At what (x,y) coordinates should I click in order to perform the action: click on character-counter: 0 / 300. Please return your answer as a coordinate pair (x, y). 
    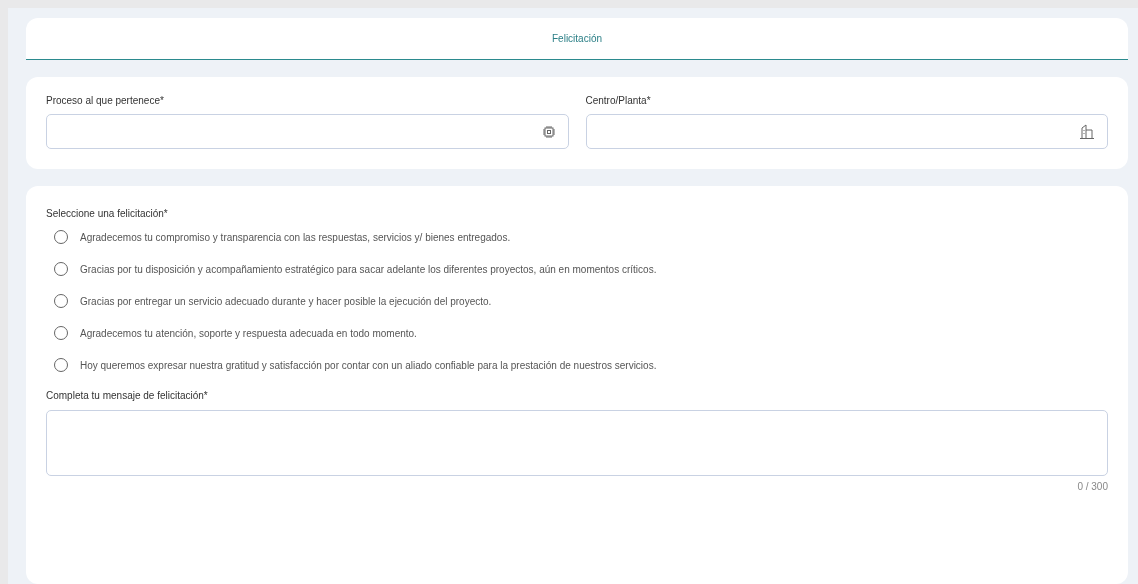
    Looking at the image, I should click on (1092, 486).